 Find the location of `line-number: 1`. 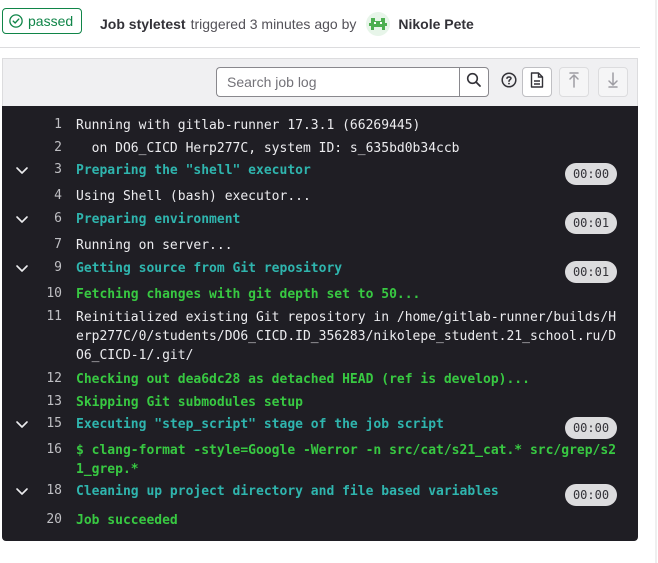

line-number: 1 is located at coordinates (32, 124).